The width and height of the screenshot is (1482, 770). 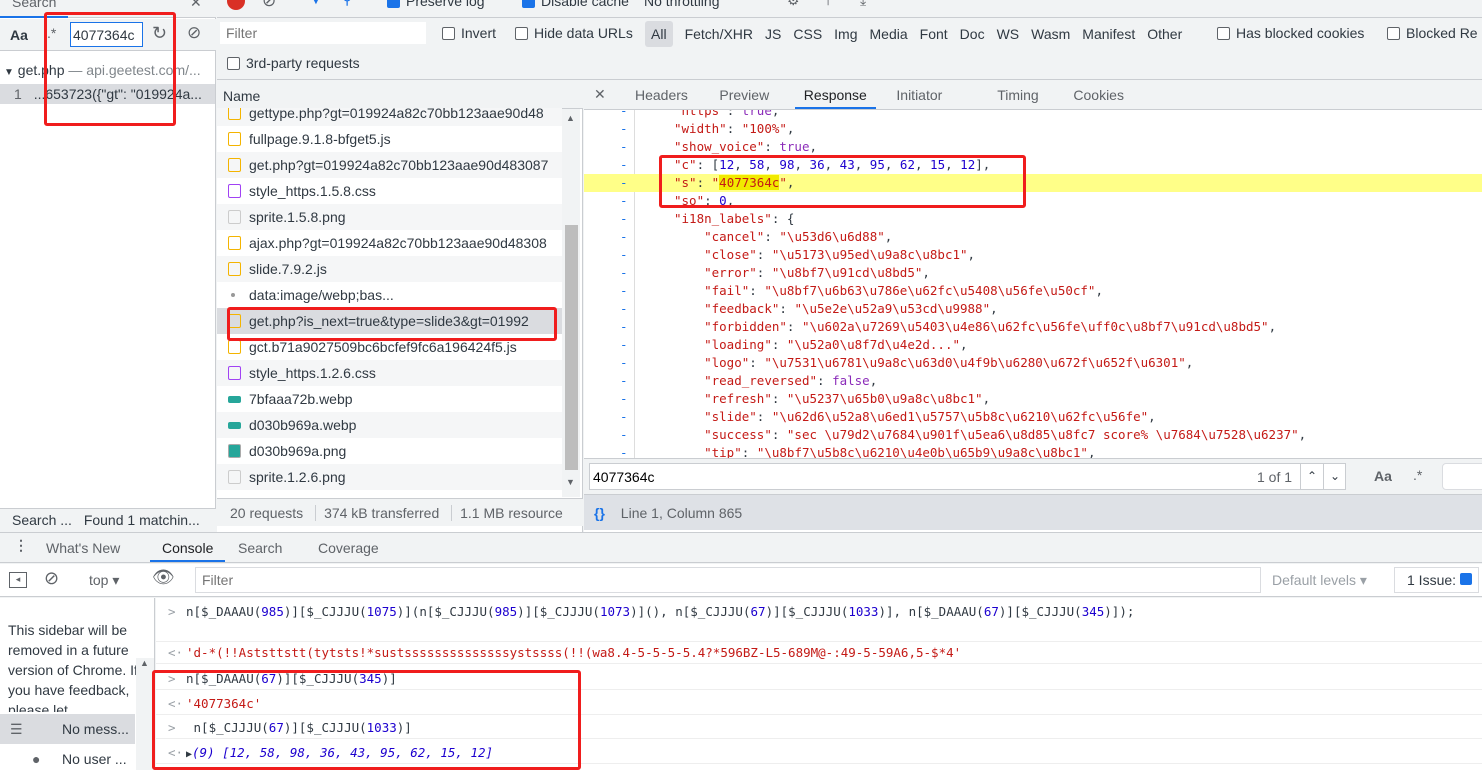 What do you see at coordinates (1050, 34) in the screenshot?
I see `type-filter-wasm: Wasm` at bounding box center [1050, 34].